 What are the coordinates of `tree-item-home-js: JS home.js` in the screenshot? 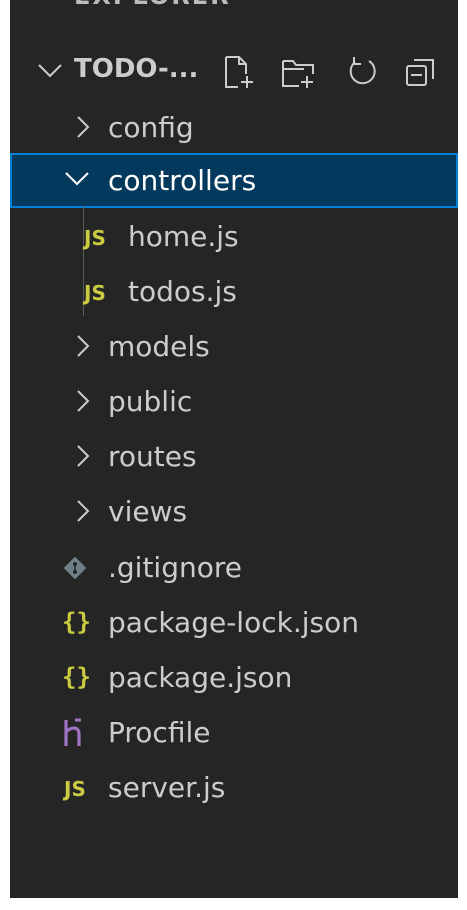 It's located at (234, 236).